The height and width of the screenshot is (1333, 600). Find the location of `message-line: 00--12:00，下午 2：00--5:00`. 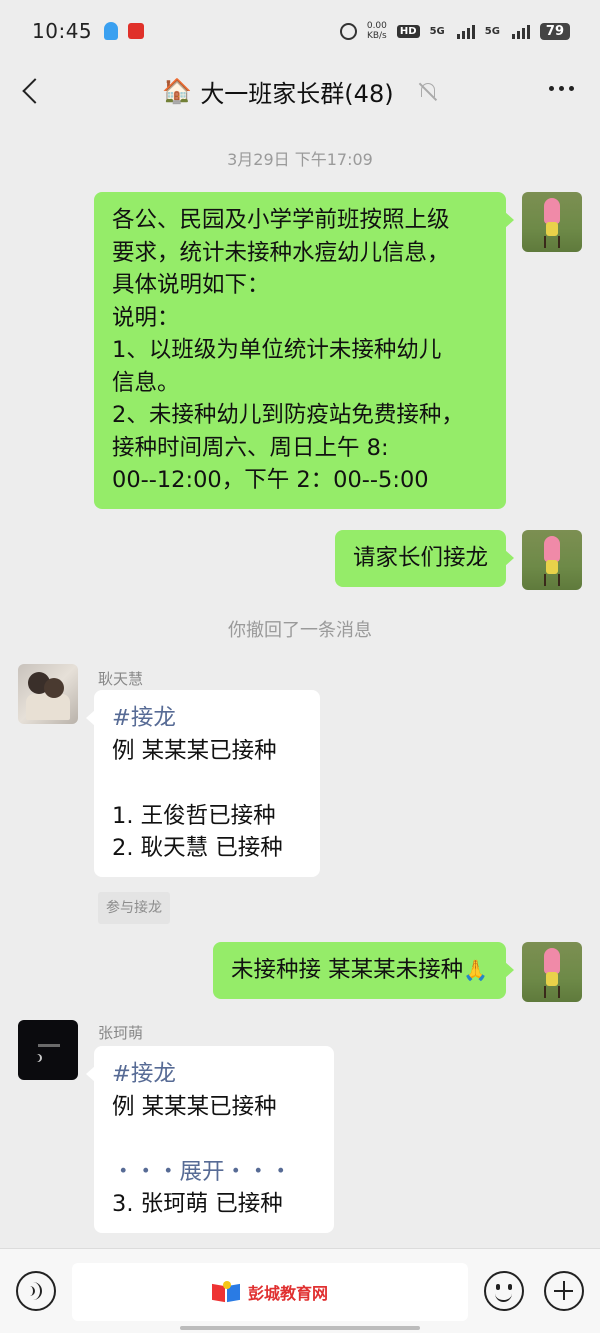

message-line: 00--12:00，下午 2：00--5:00 is located at coordinates (270, 480).